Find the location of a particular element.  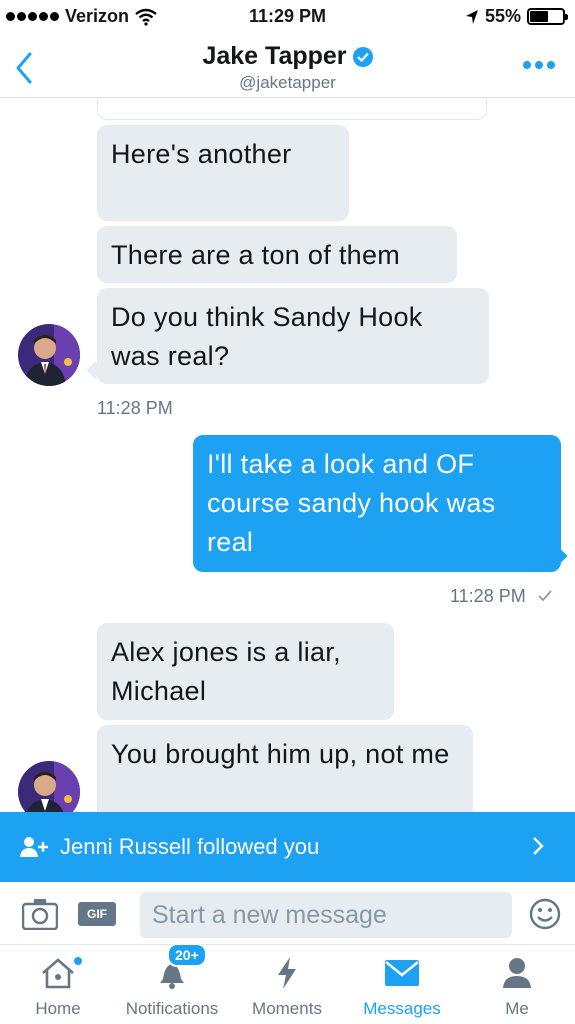

message-bubble-incoming: Do you think Sandy Hook was real? is located at coordinates (293, 336).